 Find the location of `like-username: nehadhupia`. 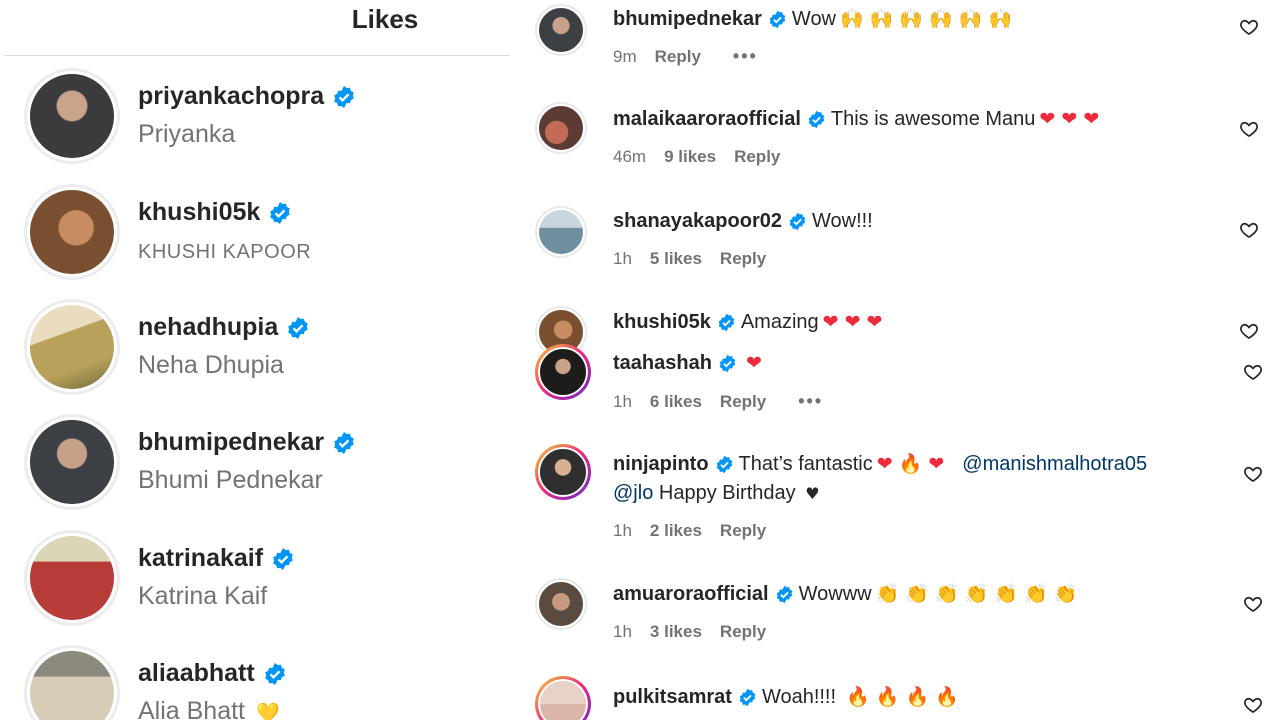

like-username: nehadhupia is located at coordinates (224, 327).